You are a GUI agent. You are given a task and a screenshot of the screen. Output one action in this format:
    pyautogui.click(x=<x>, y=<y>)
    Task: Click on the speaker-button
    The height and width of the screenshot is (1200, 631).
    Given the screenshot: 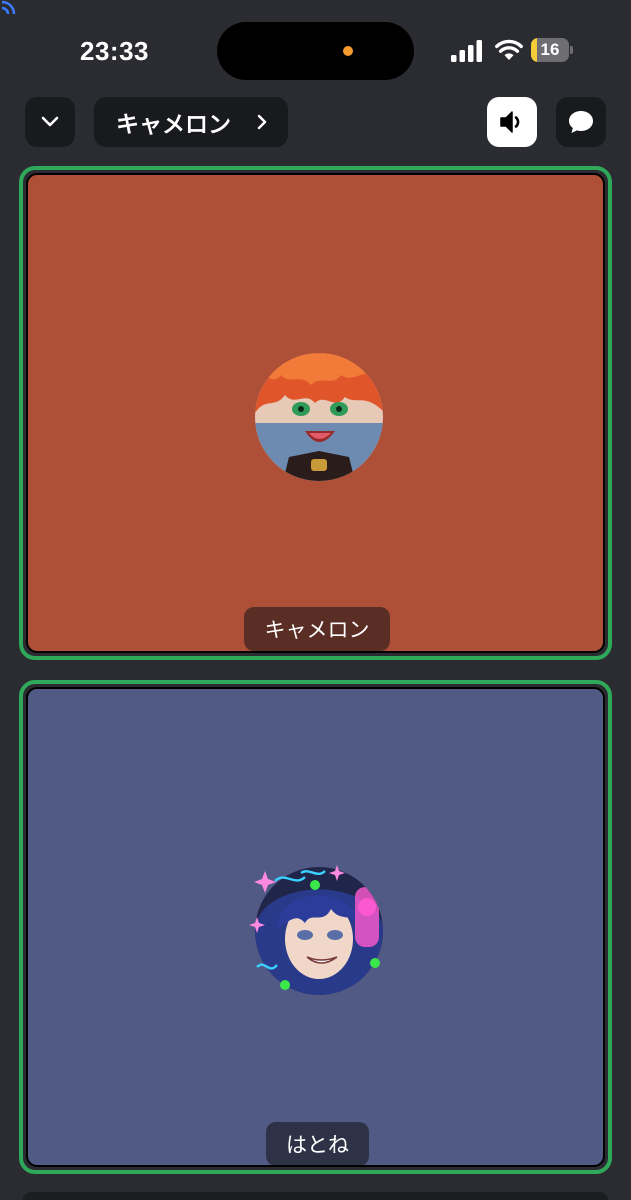 What is the action you would take?
    pyautogui.click(x=512, y=122)
    